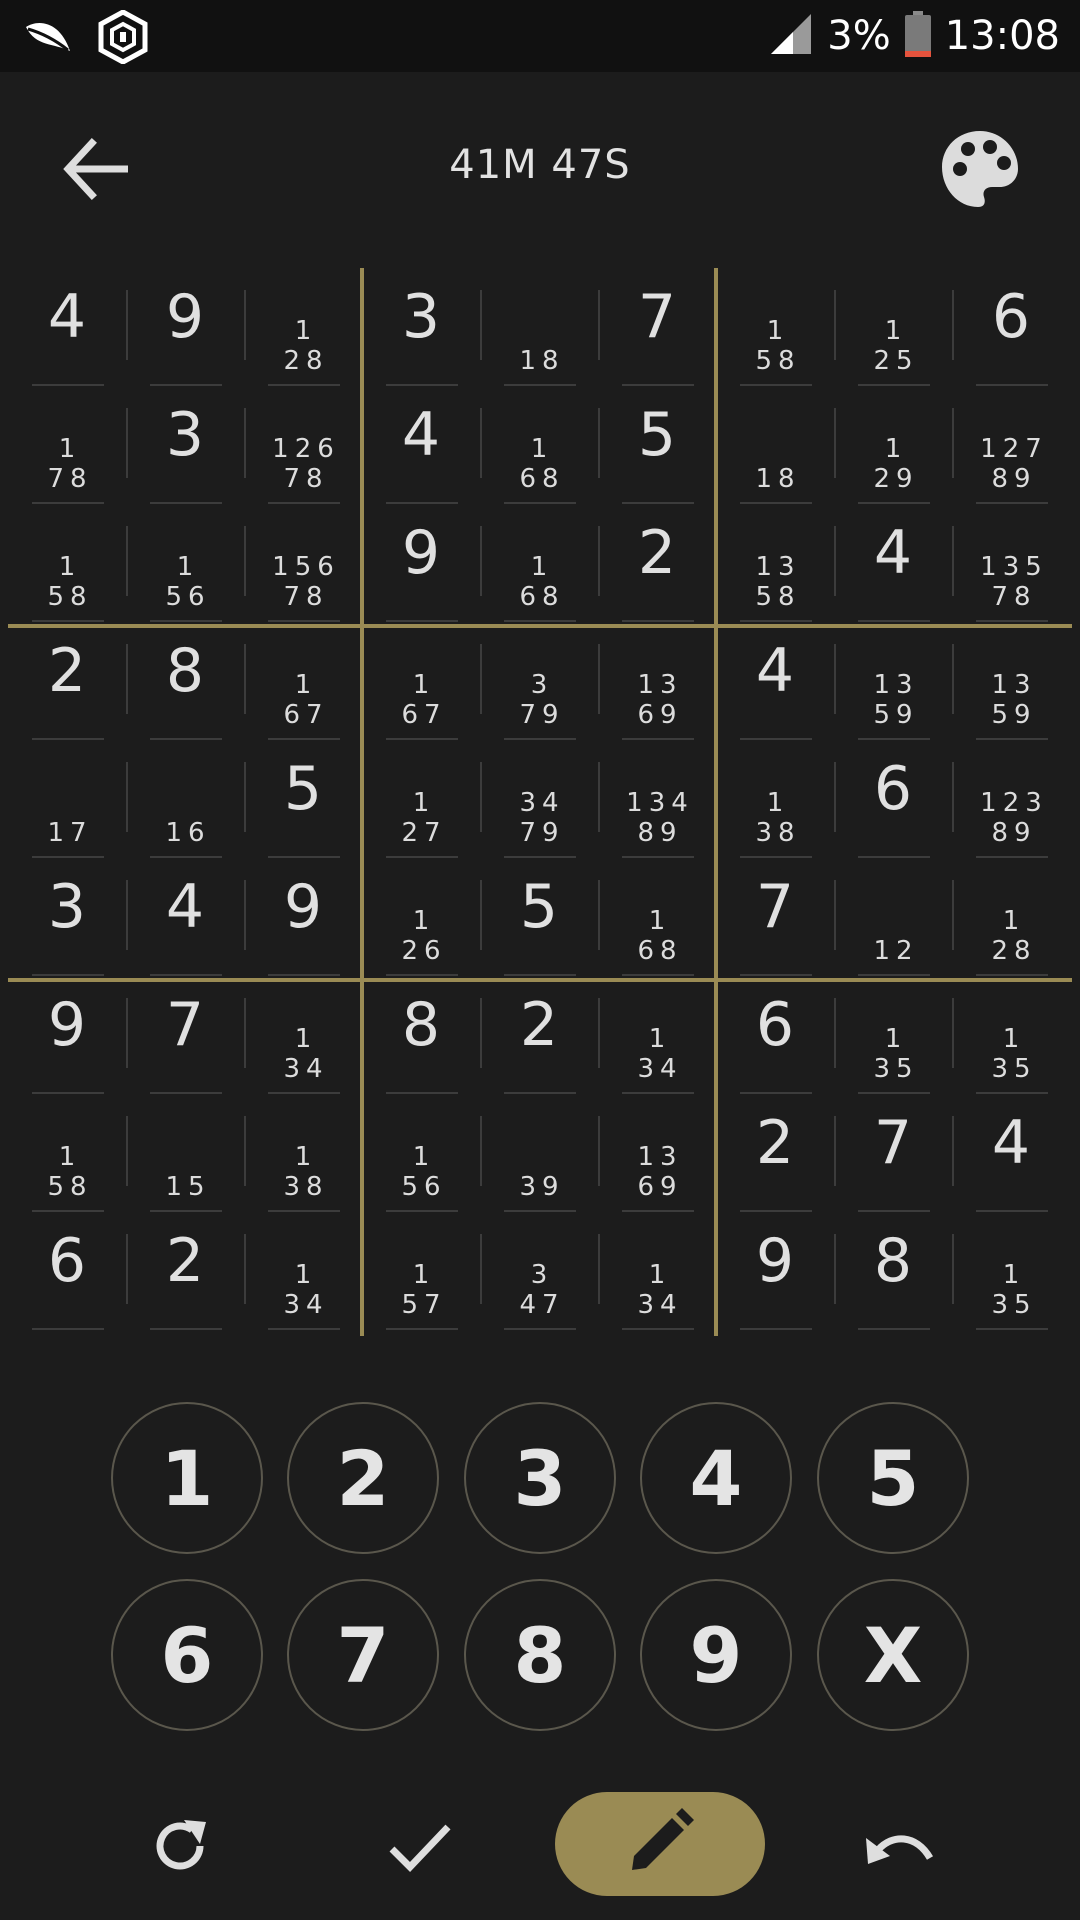  Describe the element at coordinates (893, 563) in the screenshot. I see `sudoku-cell-r3c8: 4` at that location.